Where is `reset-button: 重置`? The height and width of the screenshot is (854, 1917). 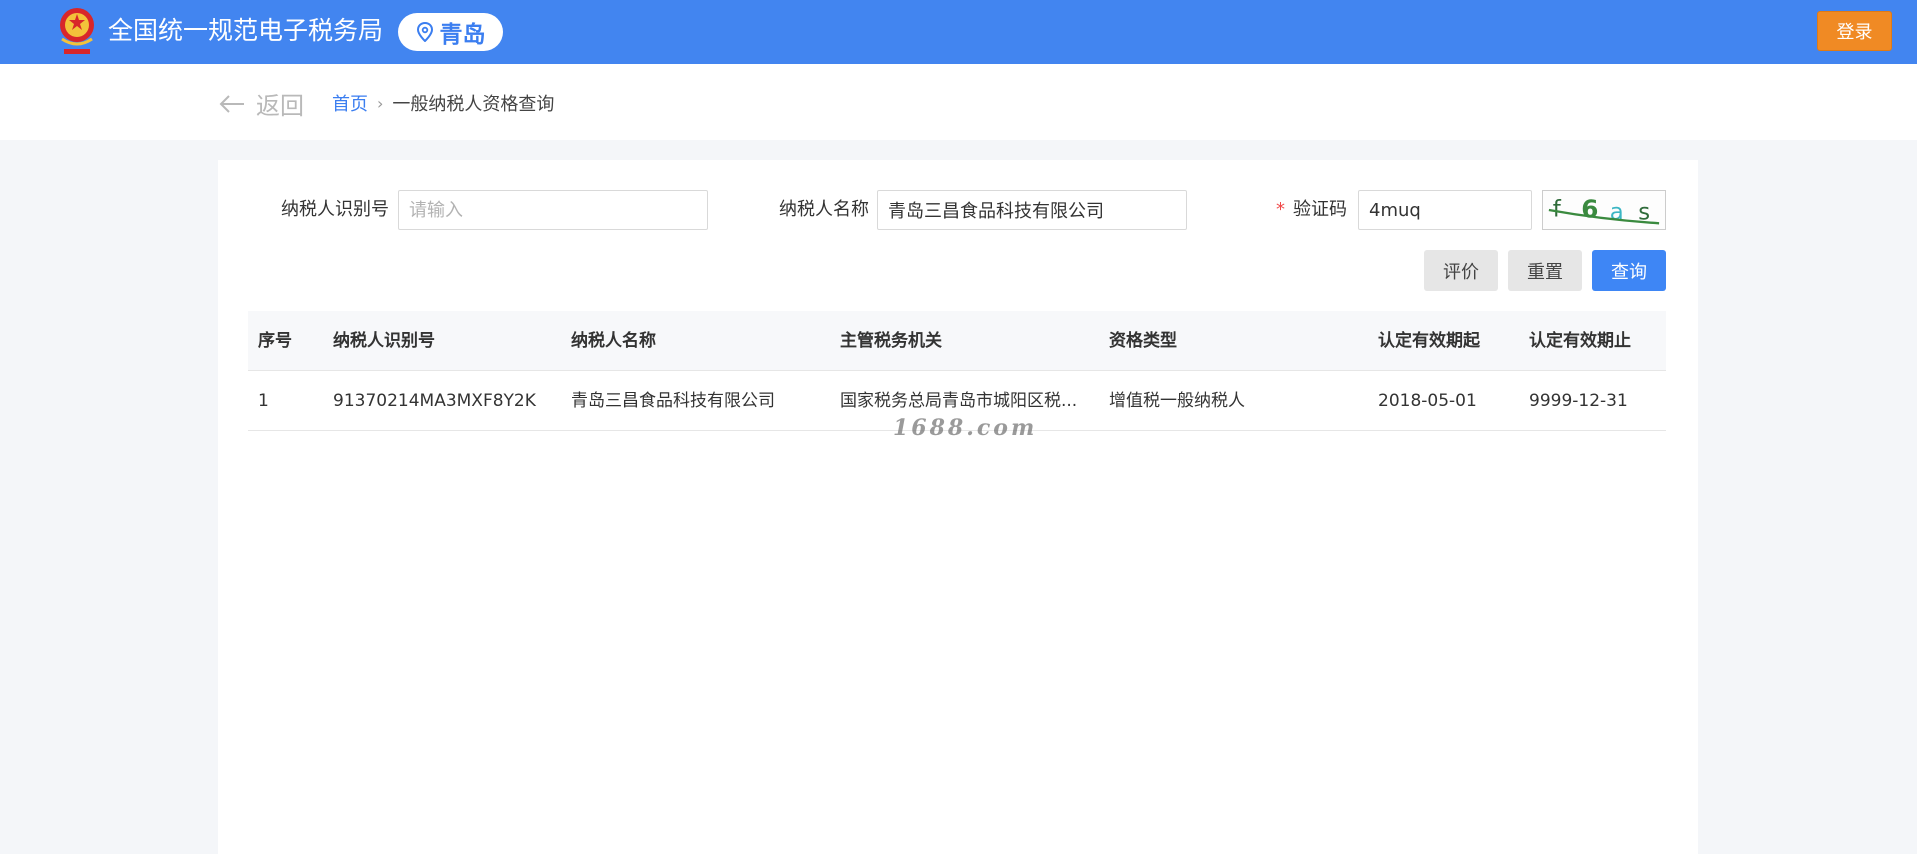
reset-button: 重置 is located at coordinates (1545, 270).